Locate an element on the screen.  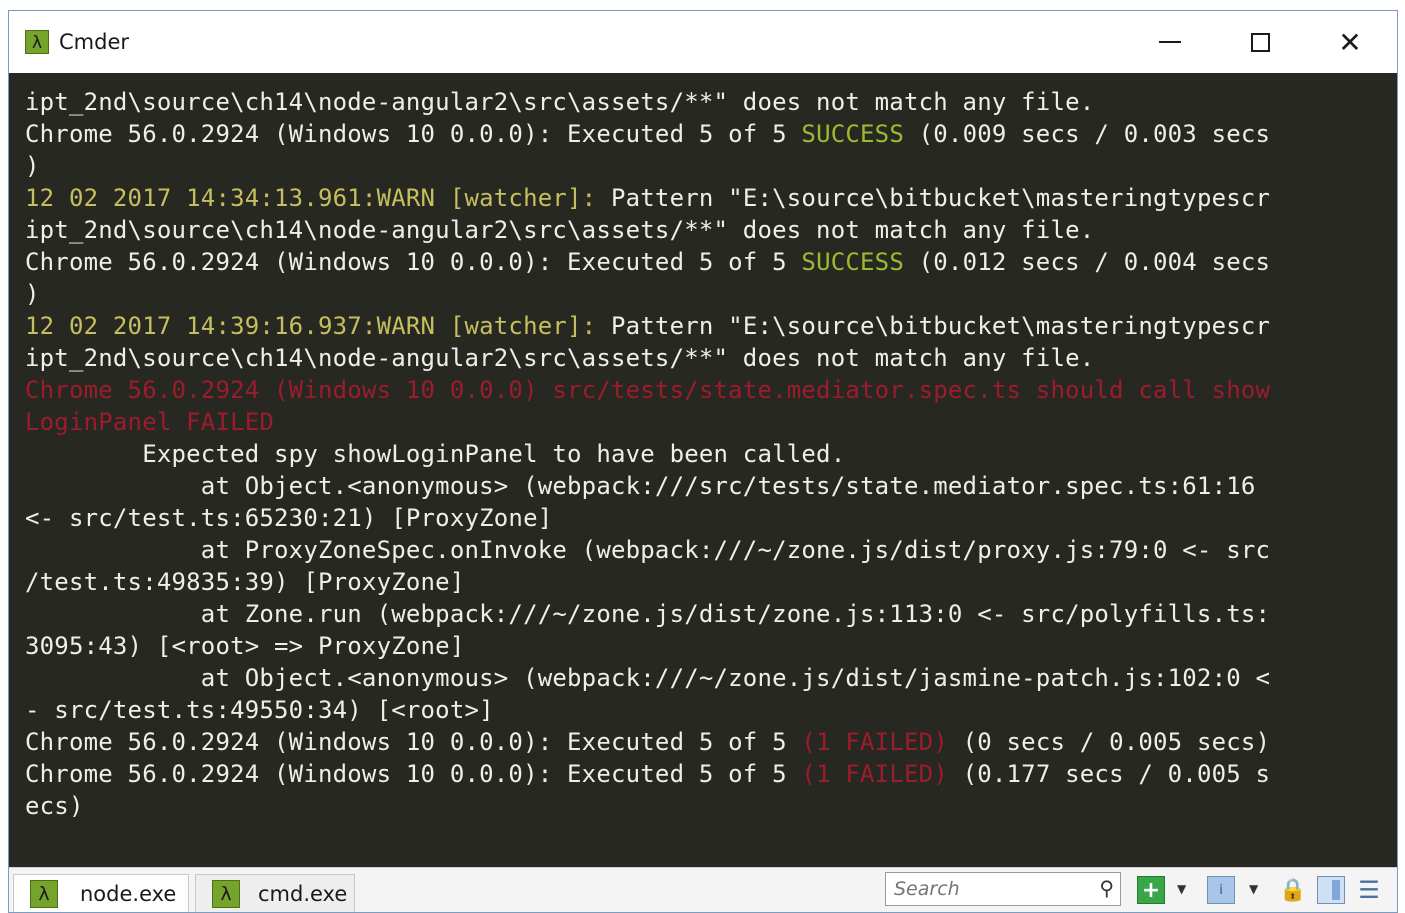
console-line: <- src/test.ts:65230:21) [ProxyZone] is located at coordinates (288, 518).